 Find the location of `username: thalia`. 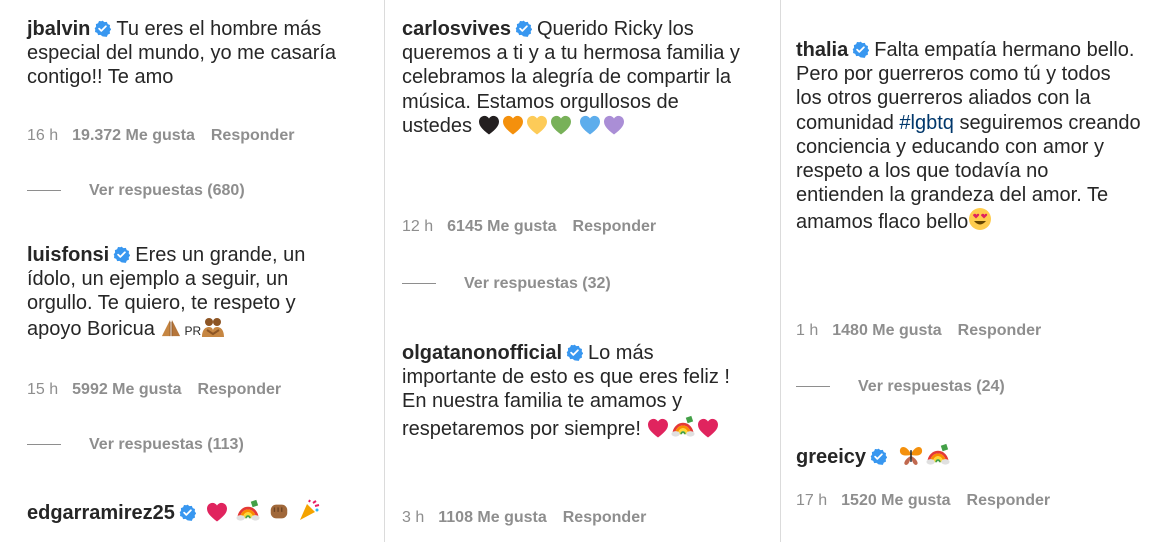

username: thalia is located at coordinates (822, 50).